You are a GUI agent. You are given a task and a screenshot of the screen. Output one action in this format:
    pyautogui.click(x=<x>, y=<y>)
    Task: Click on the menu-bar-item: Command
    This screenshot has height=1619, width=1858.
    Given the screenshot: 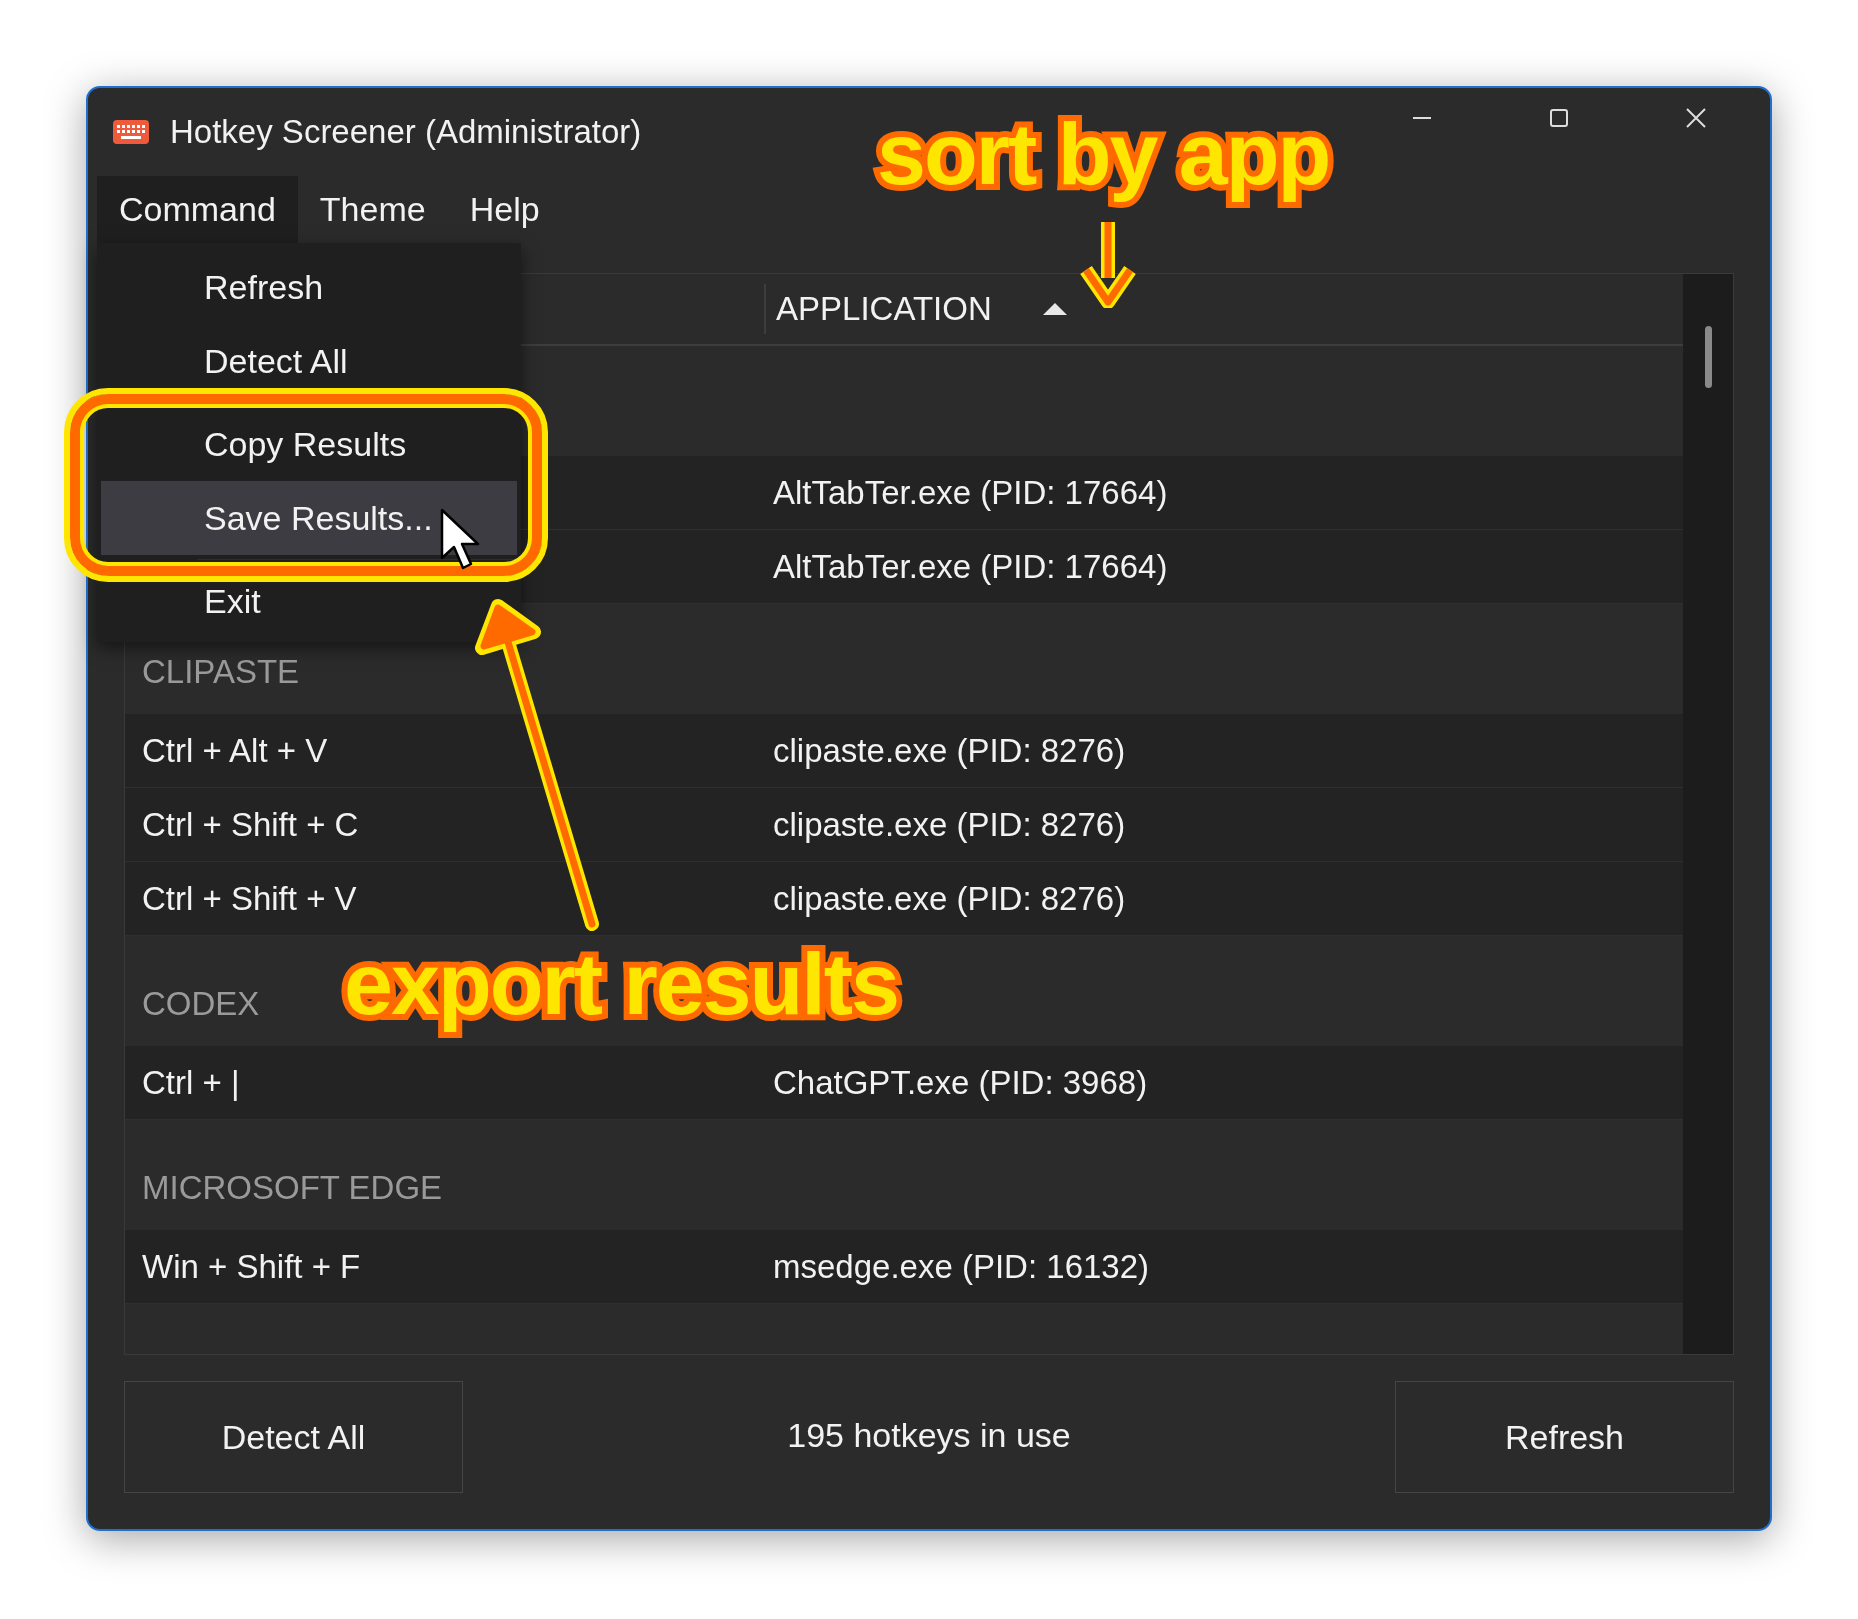 What is the action you would take?
    pyautogui.click(x=197, y=209)
    